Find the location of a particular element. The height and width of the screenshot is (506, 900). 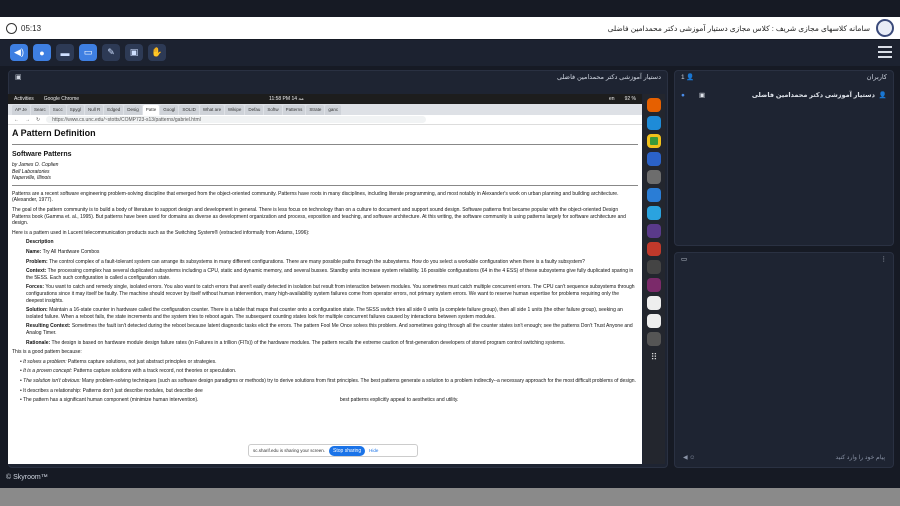

microphone-icon: ● is located at coordinates (42, 52).